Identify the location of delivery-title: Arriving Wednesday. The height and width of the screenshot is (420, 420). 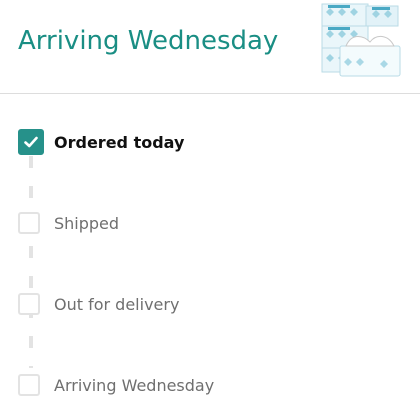
(148, 41).